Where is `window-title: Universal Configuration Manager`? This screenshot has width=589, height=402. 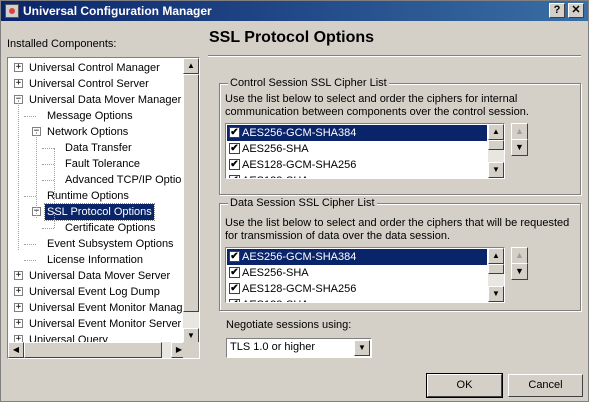
window-title: Universal Configuration Manager is located at coordinates (117, 11).